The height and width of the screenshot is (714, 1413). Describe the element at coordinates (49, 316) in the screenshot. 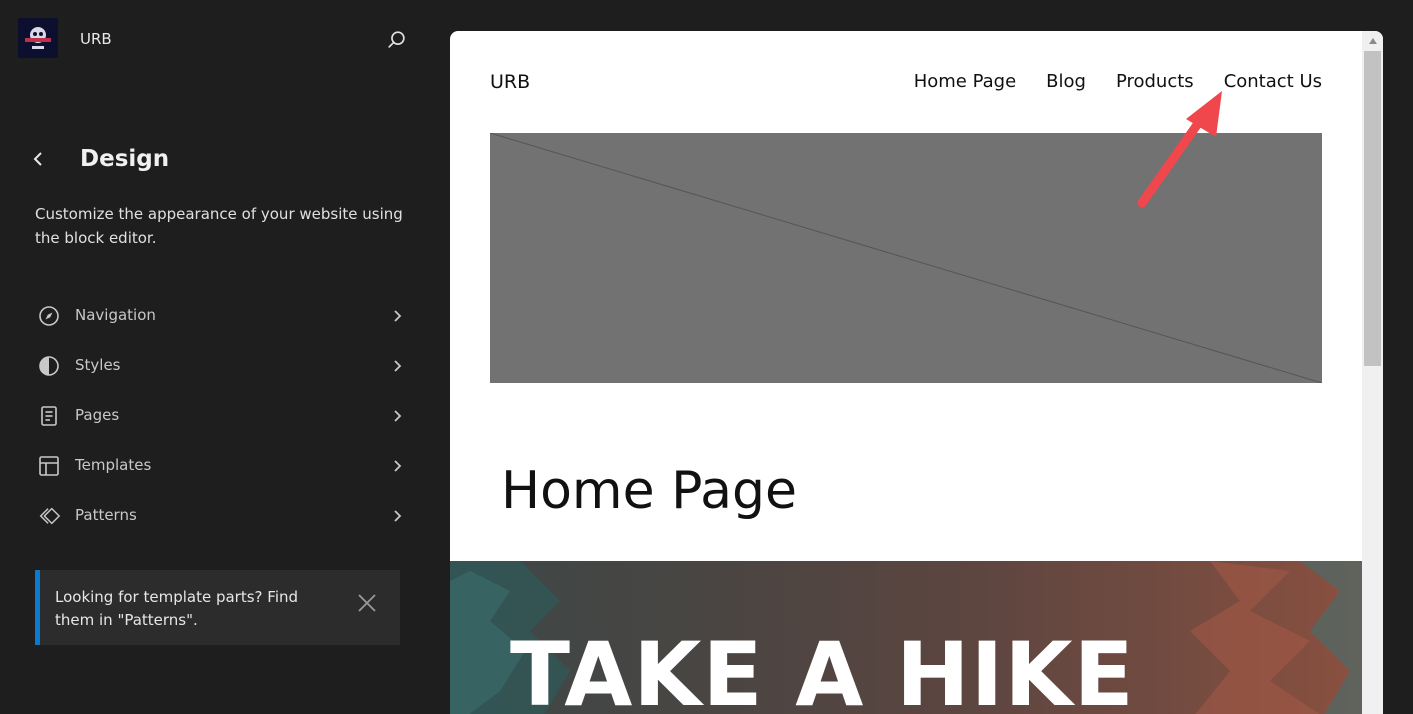

I see `compass-icon` at that location.